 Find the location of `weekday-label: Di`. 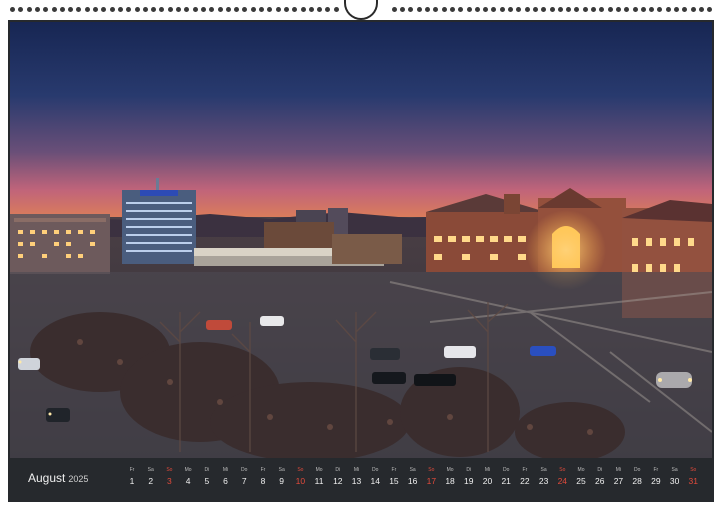

weekday-label: Di is located at coordinates (338, 470).